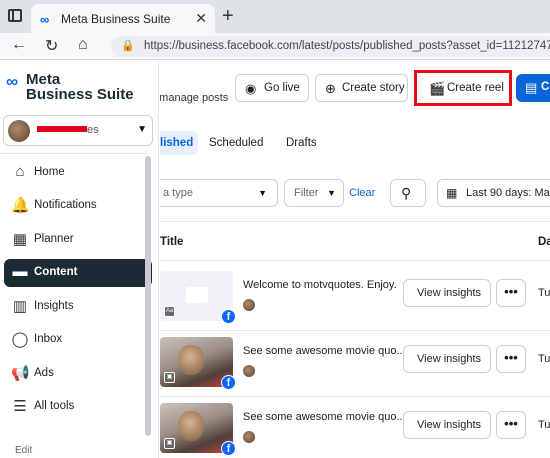  Describe the element at coordinates (78, 374) in the screenshot. I see `sidebar-item-ads: 📢 Ads` at that location.